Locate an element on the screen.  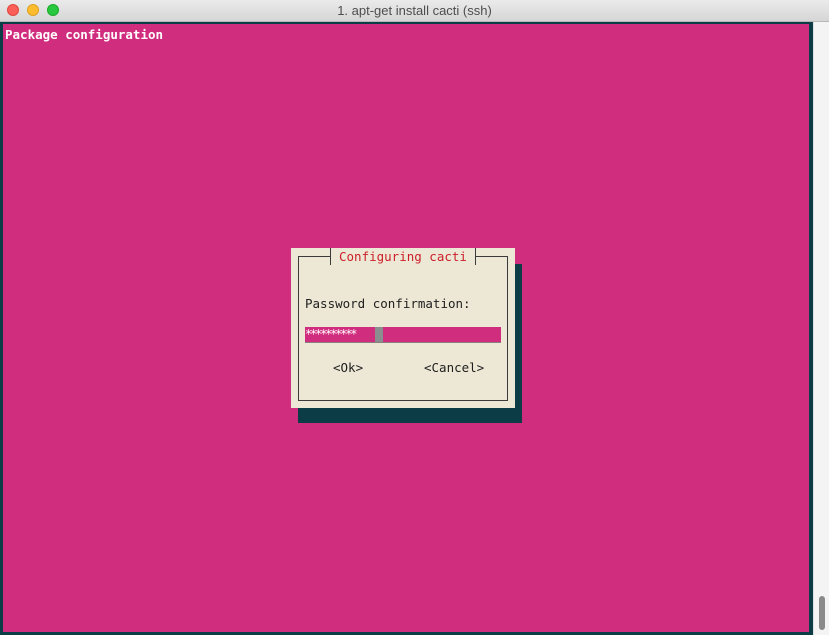
password-confirmation-input: ********** is located at coordinates (403, 335).